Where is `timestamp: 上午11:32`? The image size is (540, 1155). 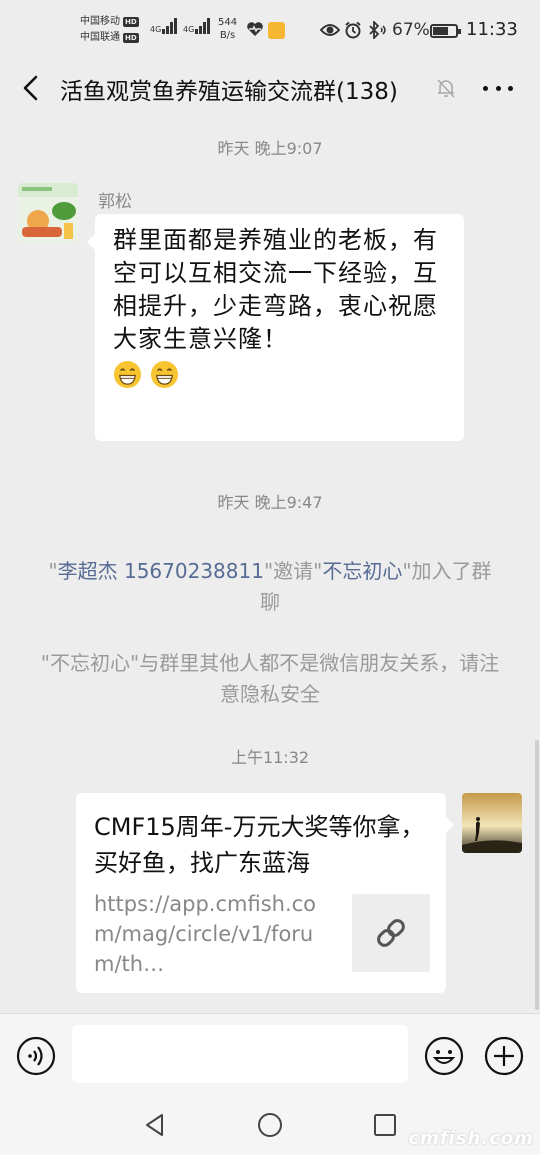
timestamp: 上午11:32 is located at coordinates (270, 757).